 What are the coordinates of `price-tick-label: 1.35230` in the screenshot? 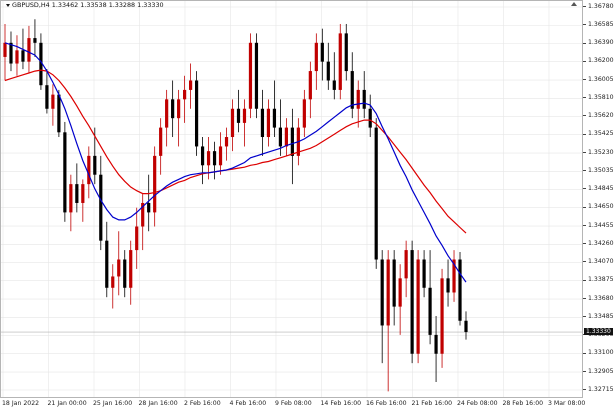 It's located at (601, 152).